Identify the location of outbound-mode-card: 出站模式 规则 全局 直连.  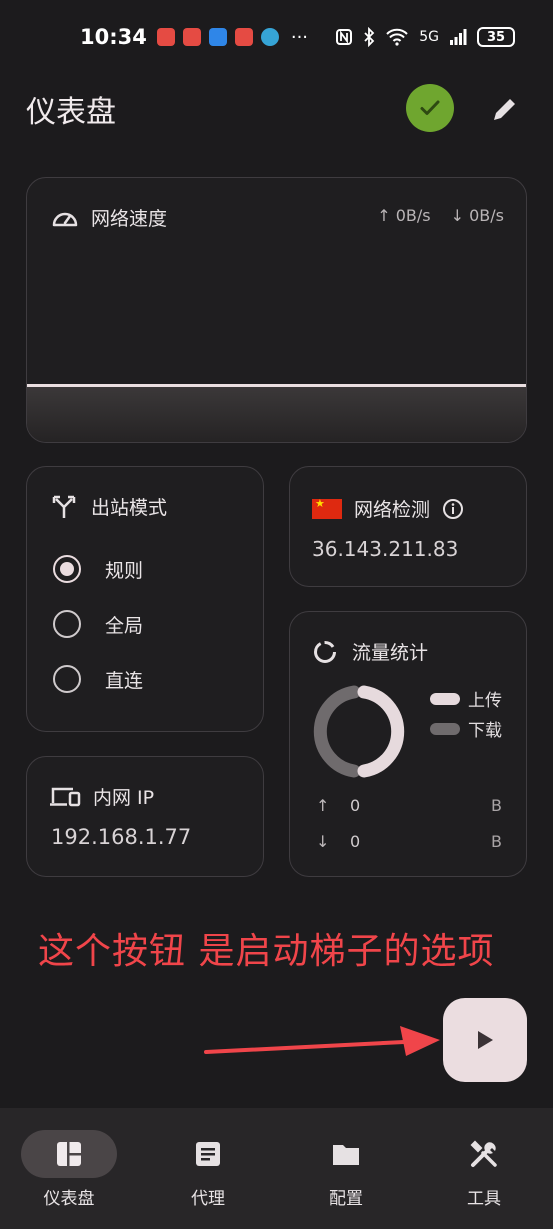
(145, 599).